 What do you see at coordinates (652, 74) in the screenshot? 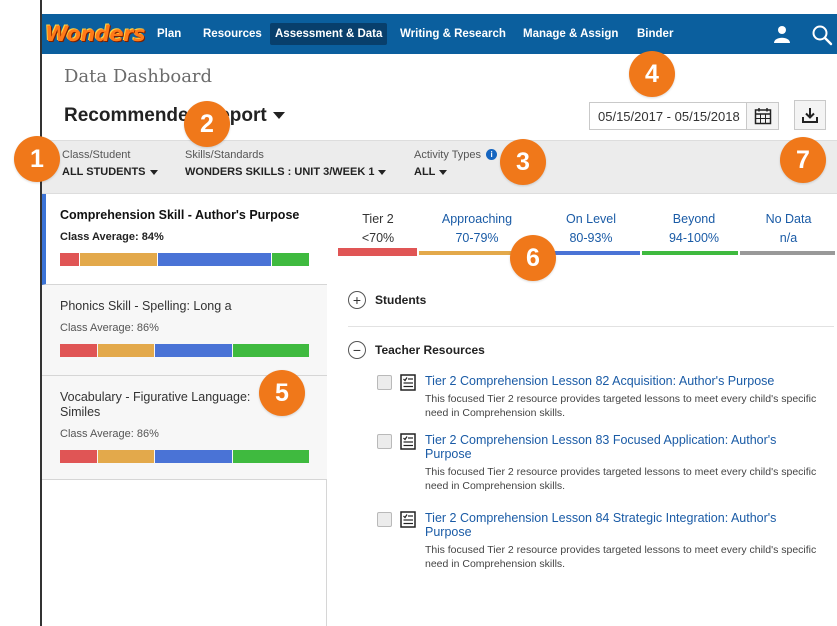
I see `callout-4: 4` at bounding box center [652, 74].